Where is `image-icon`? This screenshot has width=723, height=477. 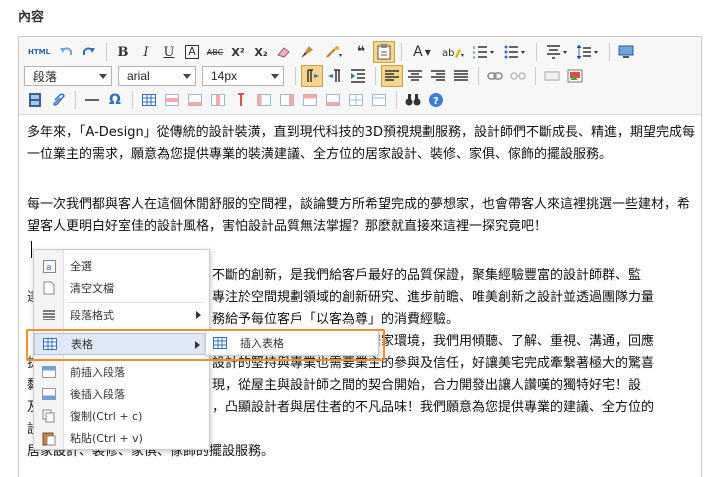 image-icon is located at coordinates (575, 76).